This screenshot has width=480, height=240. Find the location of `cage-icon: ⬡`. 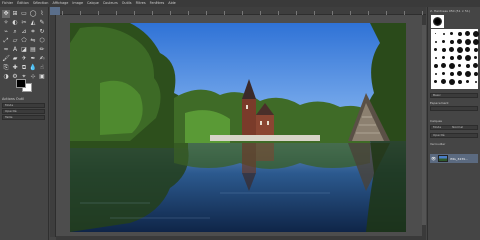

cage-icon: ⬡ is located at coordinates (42, 41).